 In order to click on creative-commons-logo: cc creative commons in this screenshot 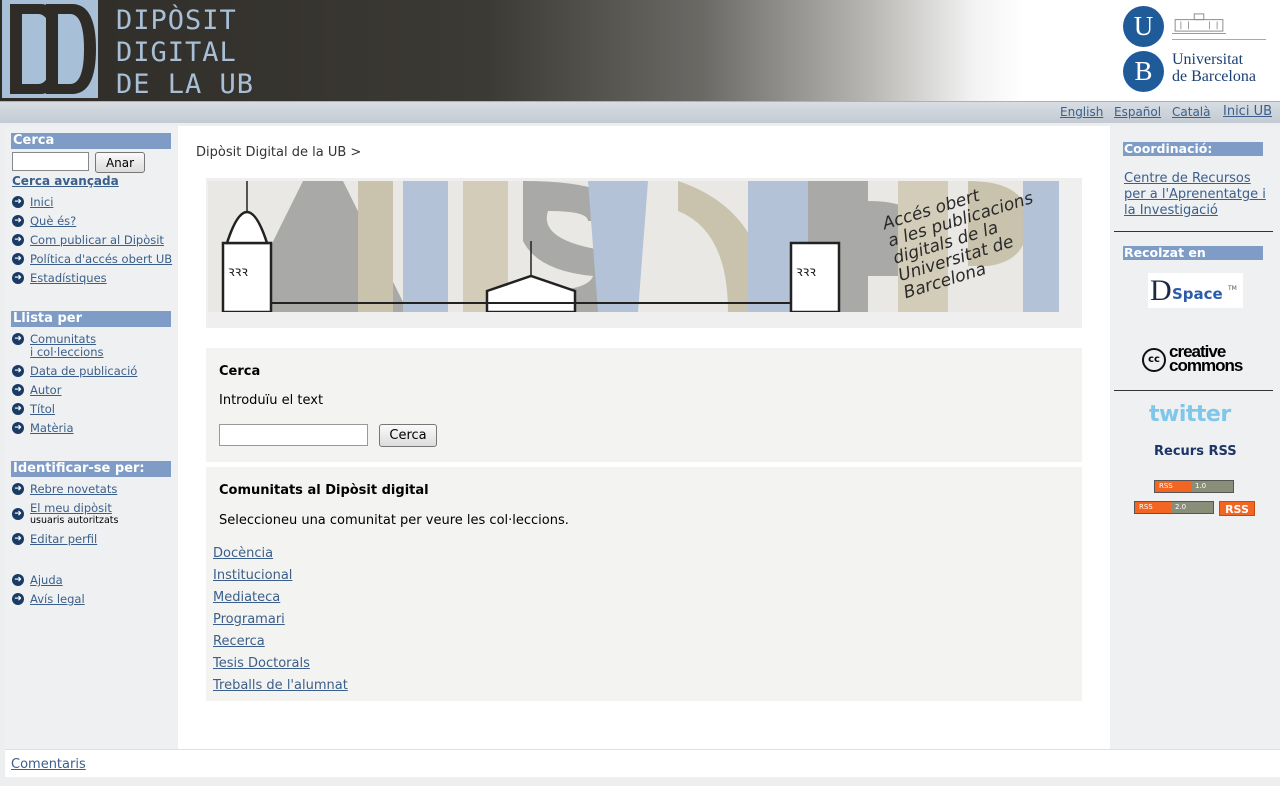, I will do `click(1197, 359)`.